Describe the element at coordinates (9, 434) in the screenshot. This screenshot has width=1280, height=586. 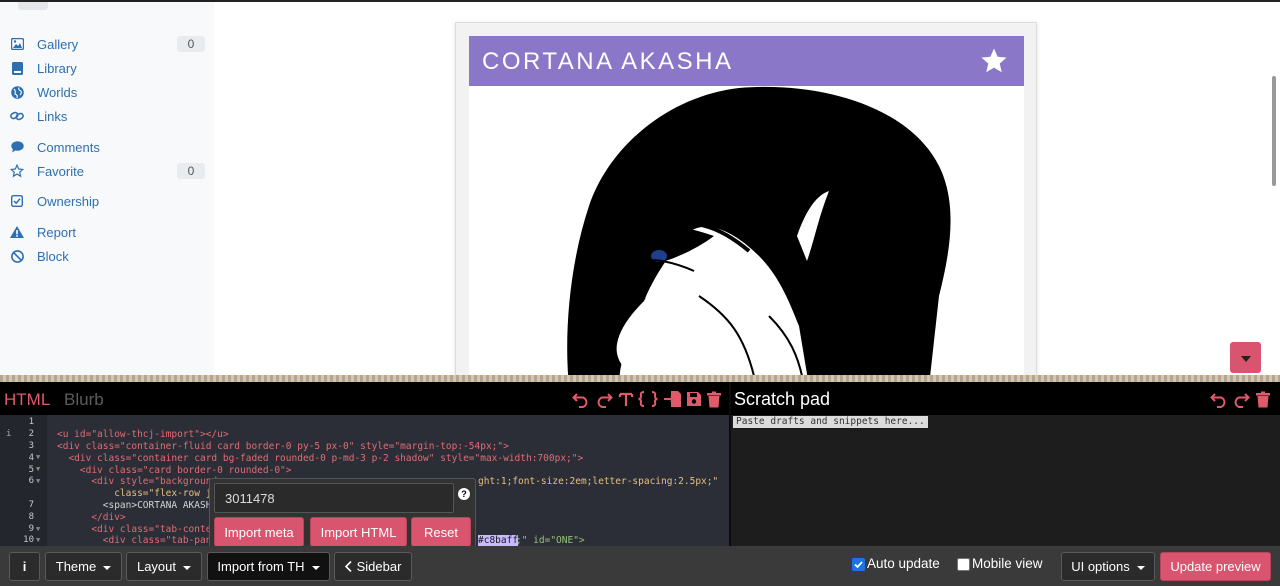
I see `info-marker-icon: i` at that location.